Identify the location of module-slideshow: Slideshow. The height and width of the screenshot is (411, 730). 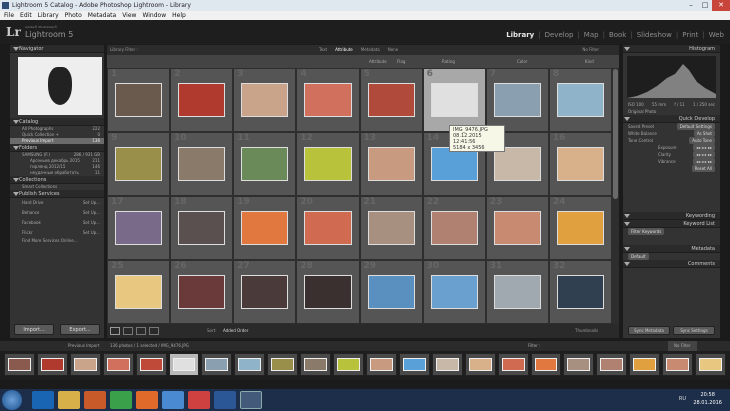
(654, 35).